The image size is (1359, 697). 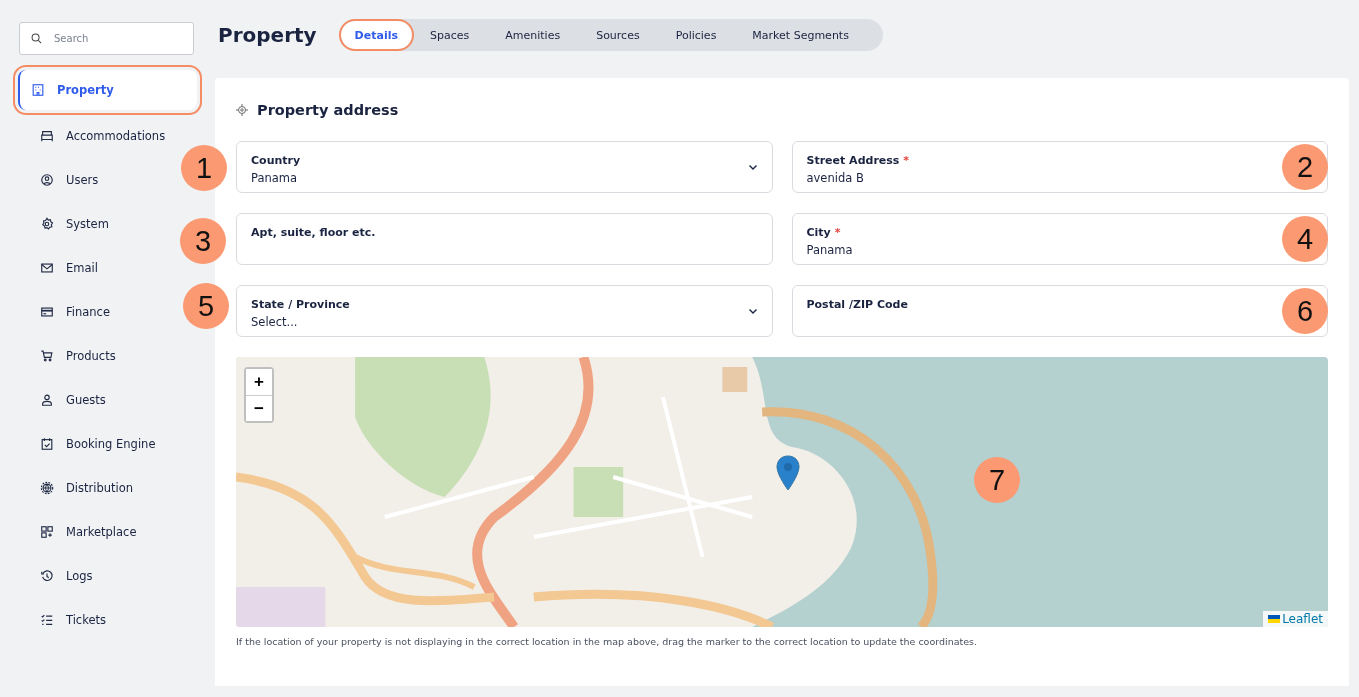 What do you see at coordinates (1059, 239) in the screenshot?
I see `input-field: City * Panama 4` at bounding box center [1059, 239].